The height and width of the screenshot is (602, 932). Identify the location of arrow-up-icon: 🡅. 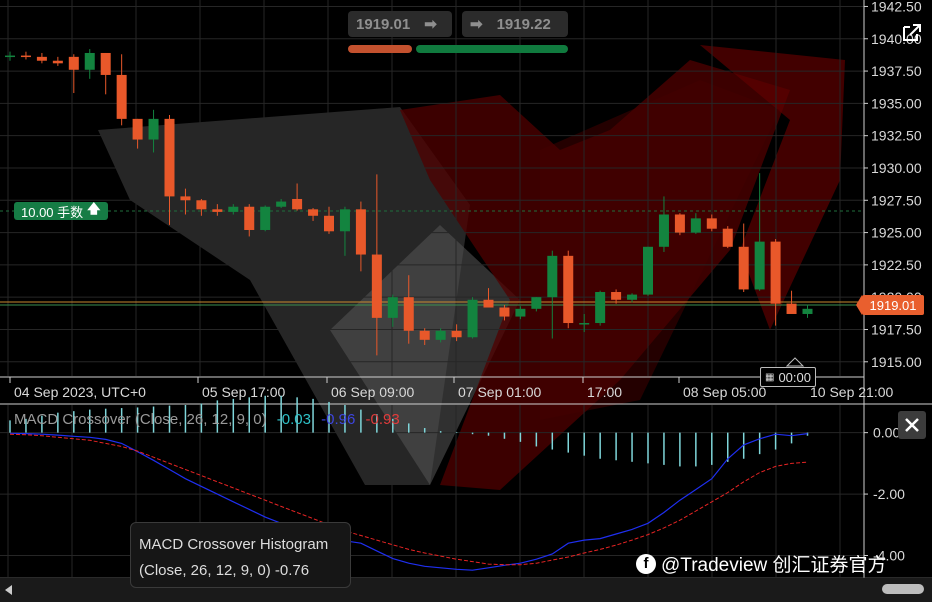
(94, 208).